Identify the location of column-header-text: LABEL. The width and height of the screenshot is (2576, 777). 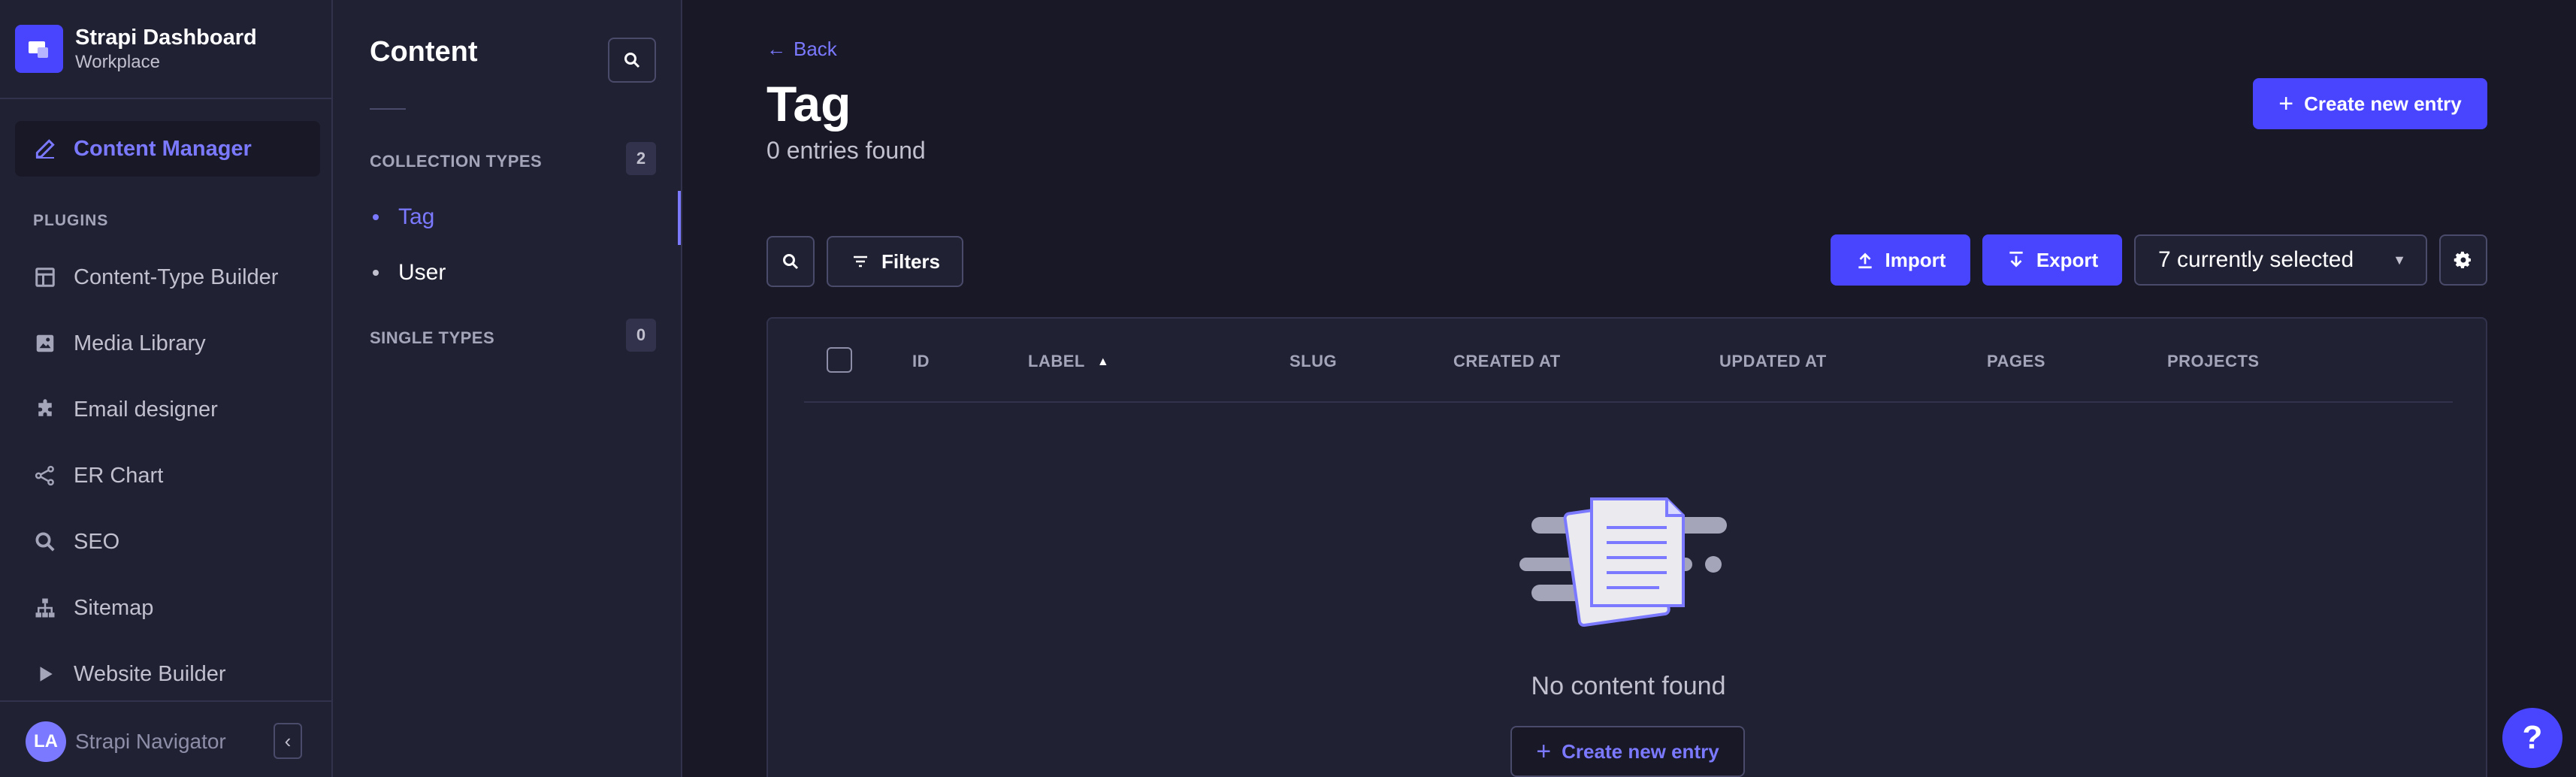
(1057, 361).